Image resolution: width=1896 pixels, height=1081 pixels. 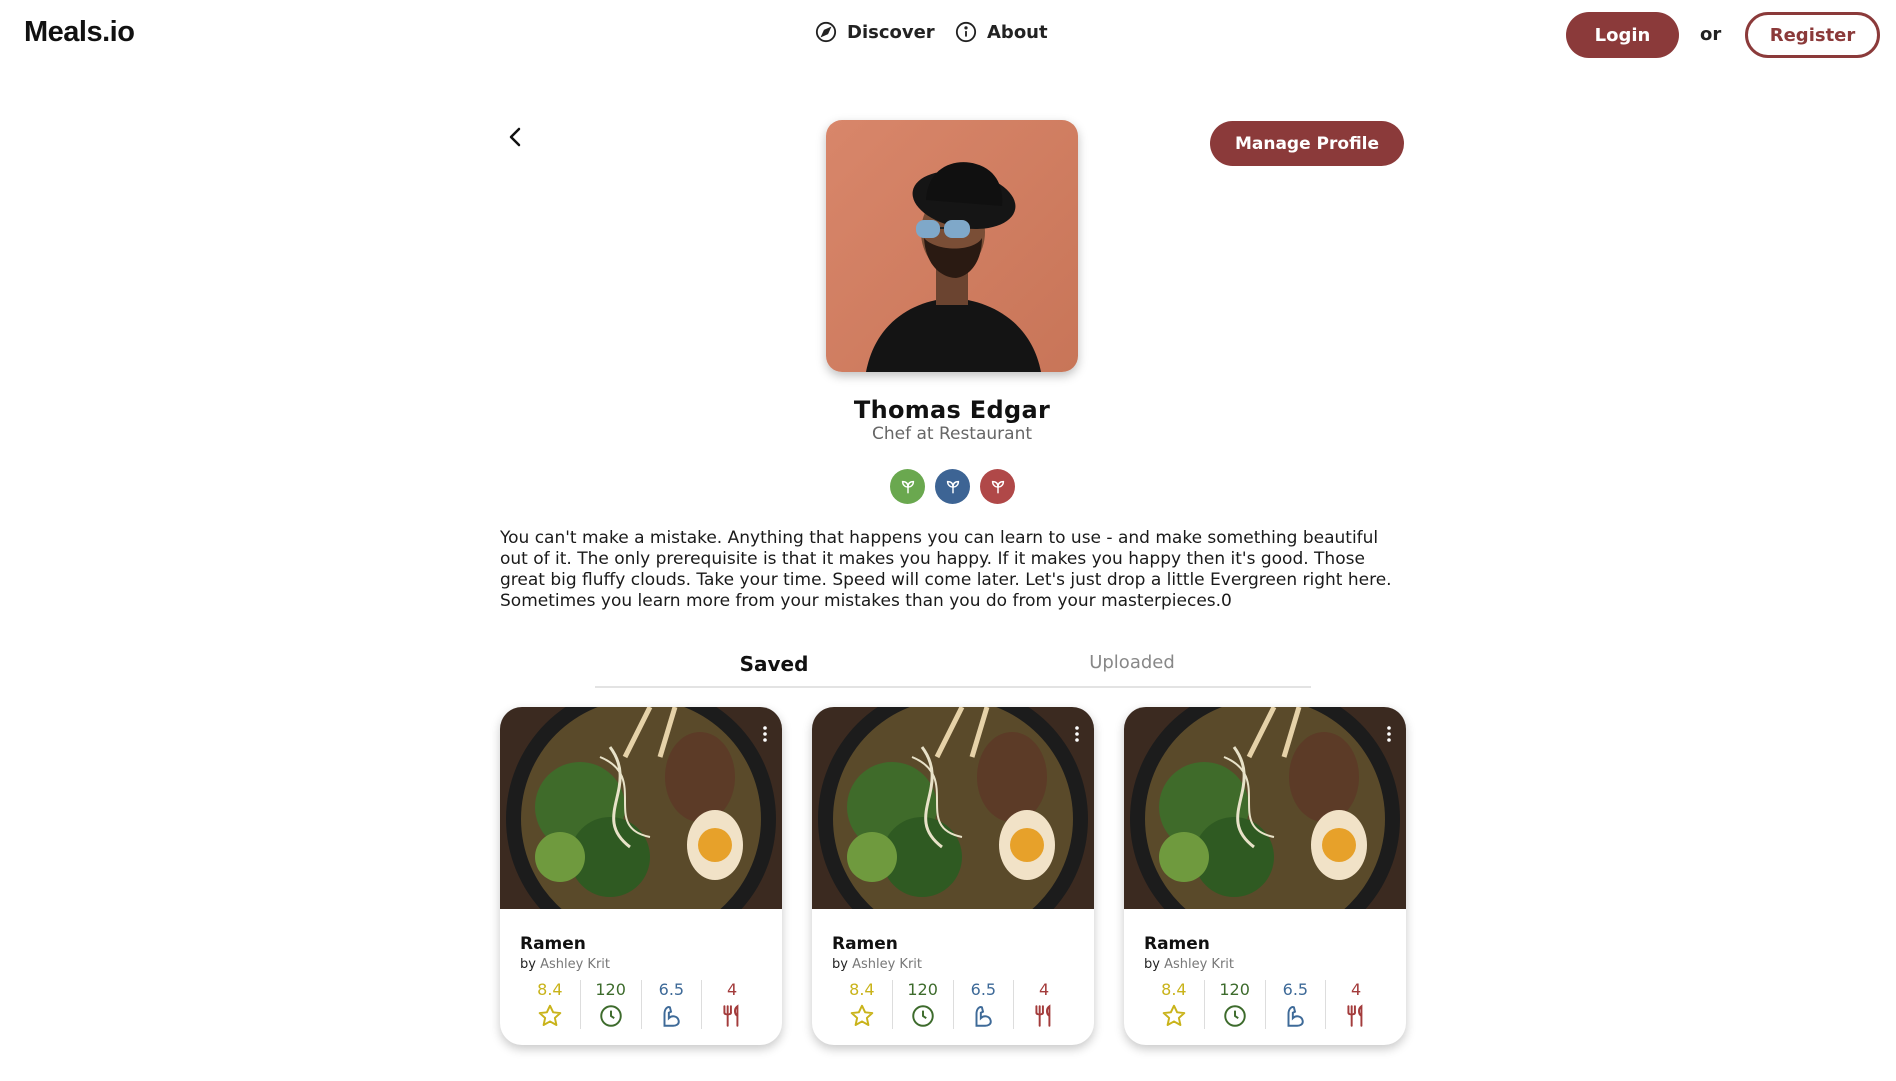 I want to click on profile-role: Chef at Restaurant, so click(x=952, y=434).